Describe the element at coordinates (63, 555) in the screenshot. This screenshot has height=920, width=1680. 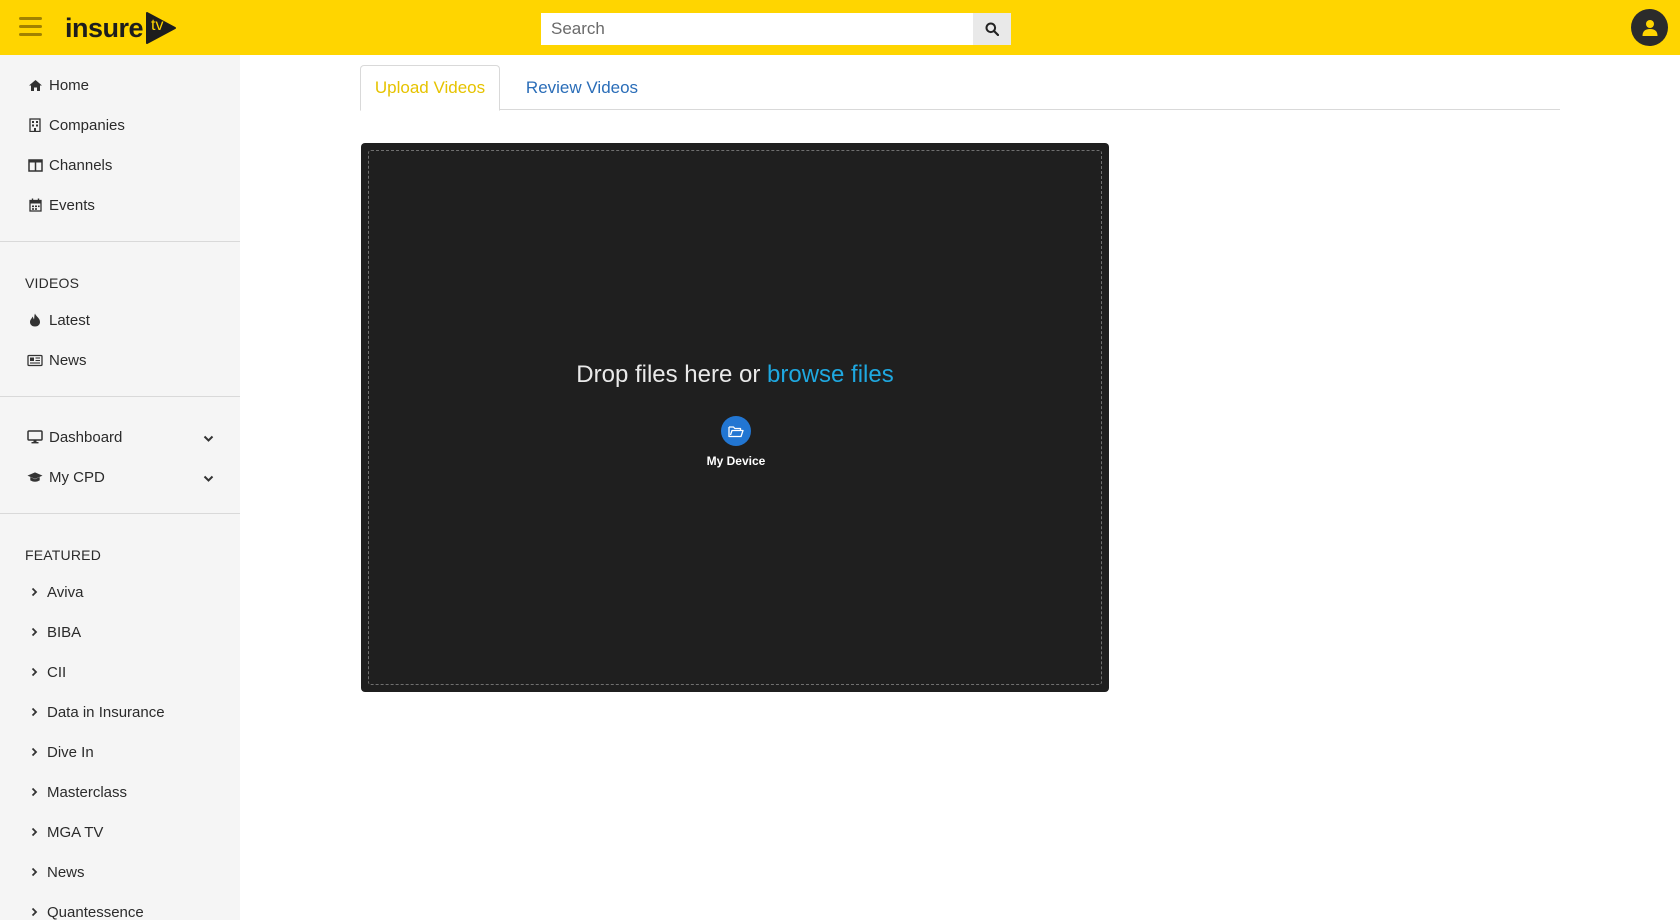
I see `featured-section-title: FEATURED` at that location.